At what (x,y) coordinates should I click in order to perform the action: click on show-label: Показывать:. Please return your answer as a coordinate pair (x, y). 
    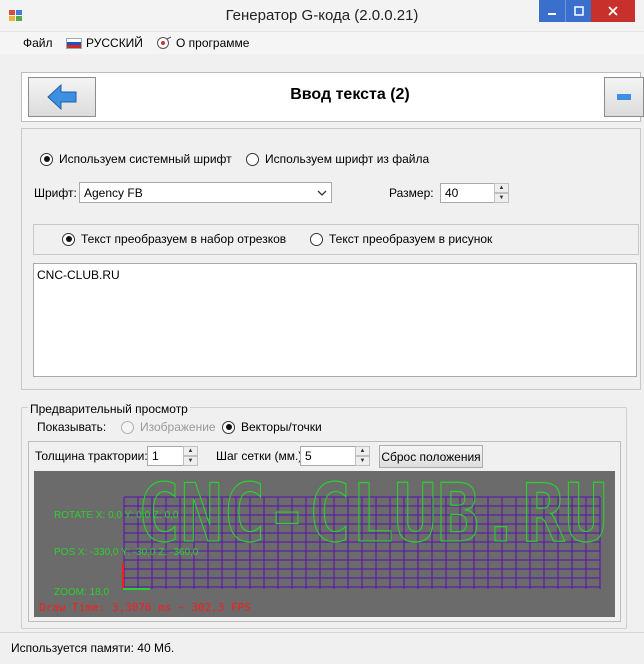
    Looking at the image, I should click on (72, 427).